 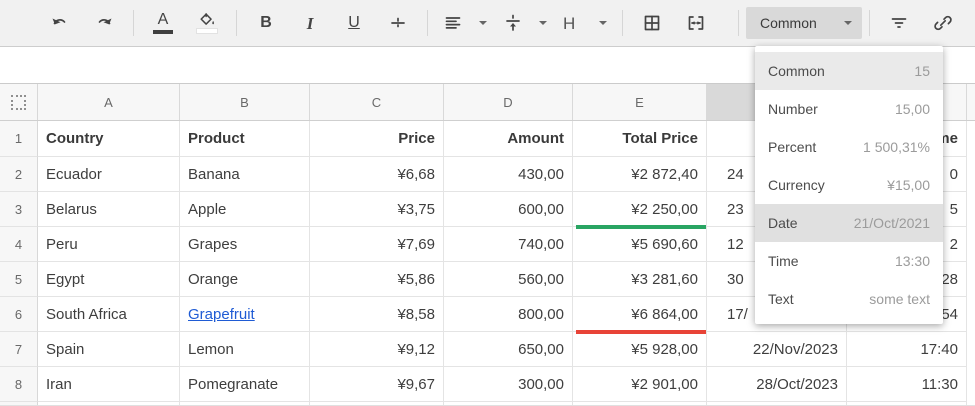 I want to click on format-option-label: Text, so click(x=781, y=299).